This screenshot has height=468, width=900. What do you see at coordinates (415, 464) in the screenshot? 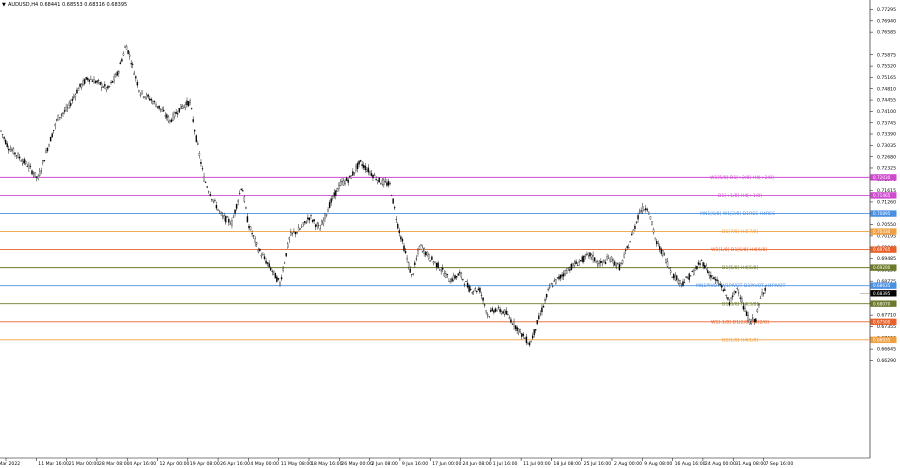
I see `time-axis-label: 9 Jun 16:00` at bounding box center [415, 464].